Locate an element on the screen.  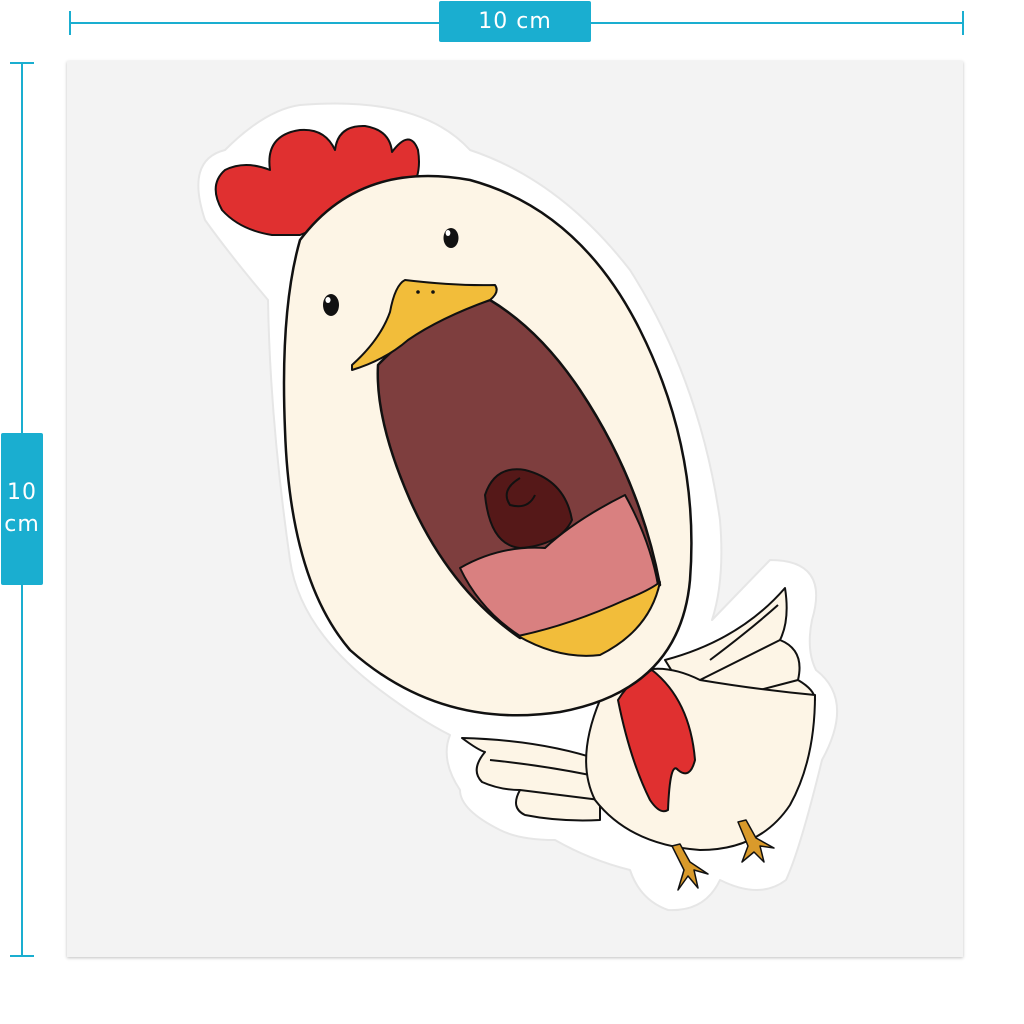
nostril-right is located at coordinates (433, 292).